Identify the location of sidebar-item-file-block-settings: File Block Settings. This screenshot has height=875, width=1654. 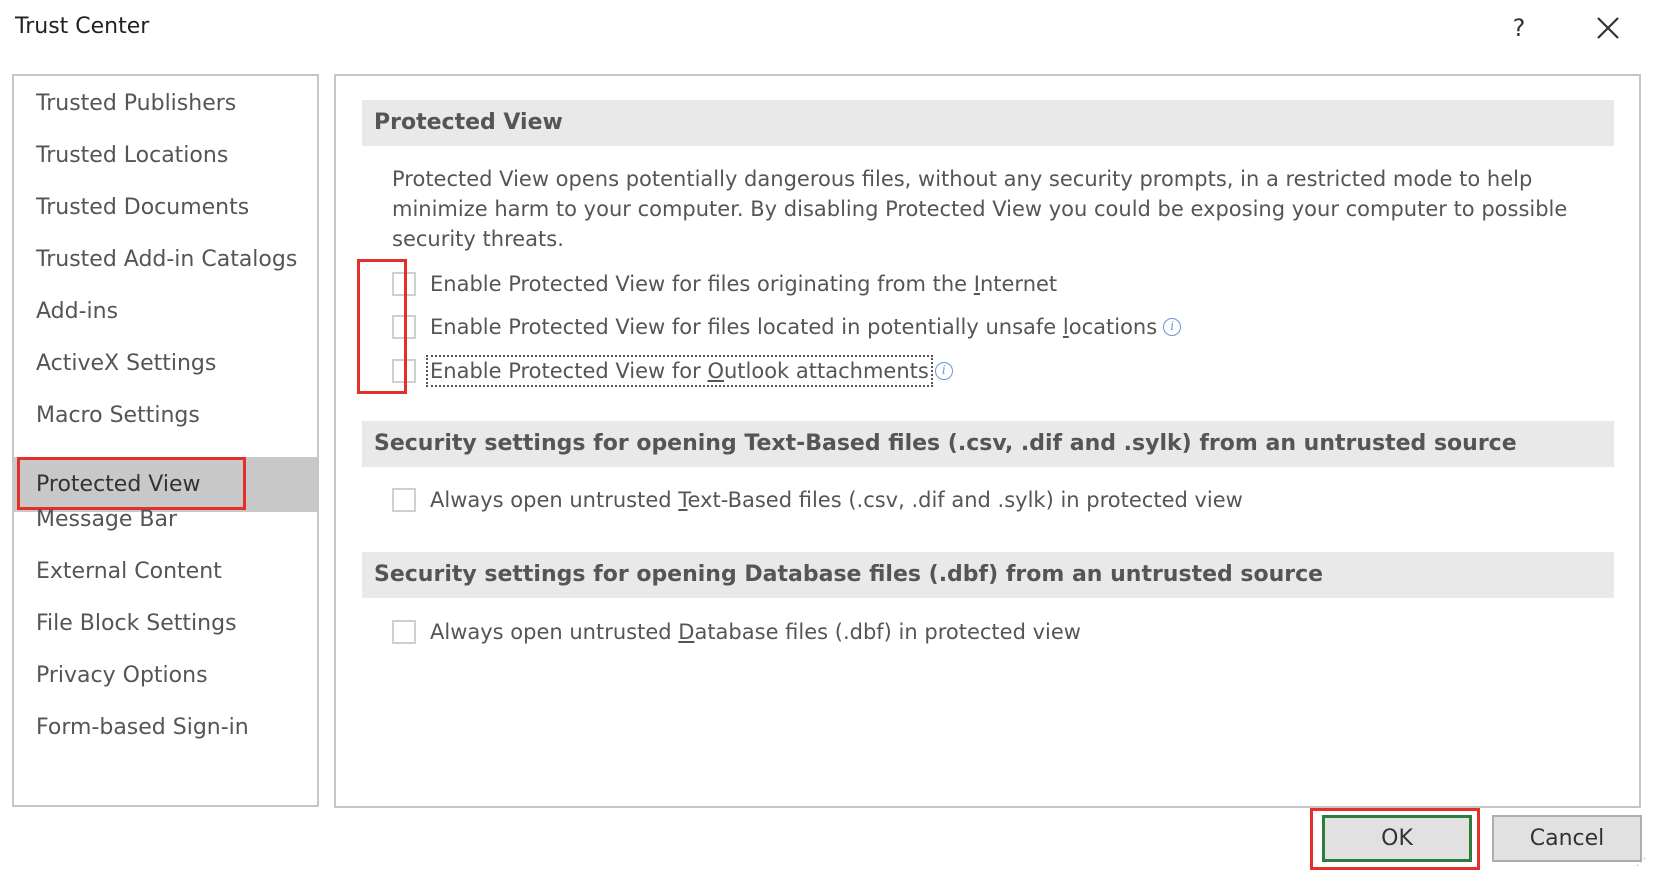
(165, 623).